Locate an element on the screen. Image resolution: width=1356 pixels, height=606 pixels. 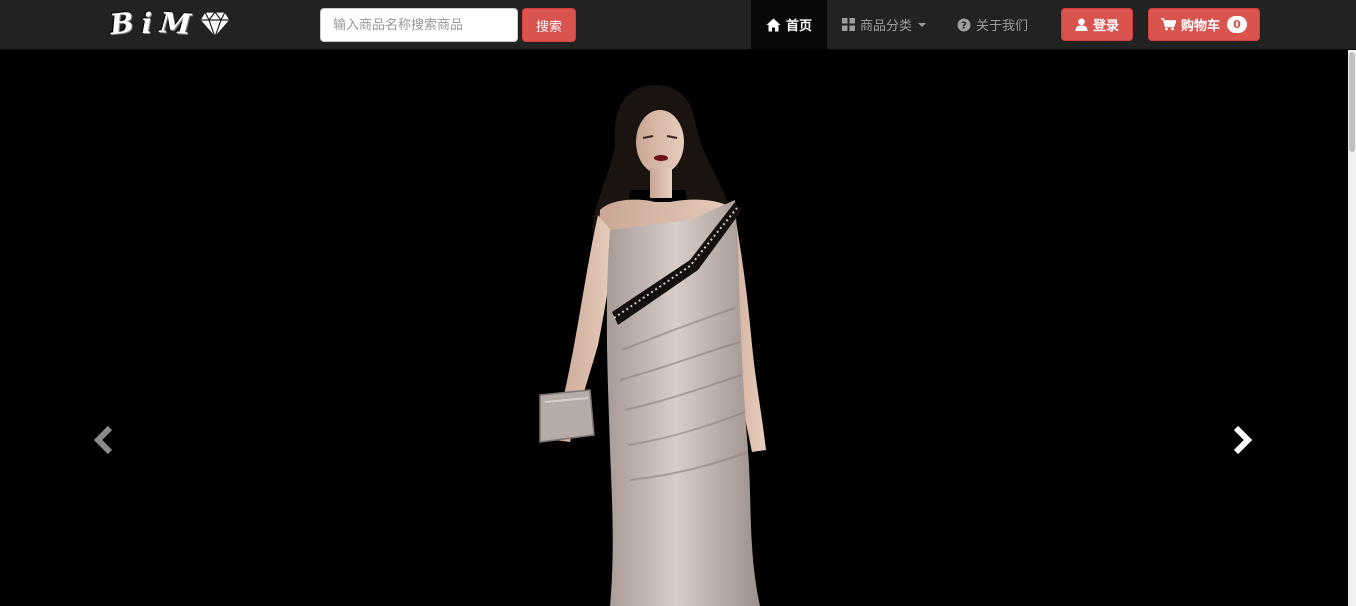
home-icon is located at coordinates (773, 25).